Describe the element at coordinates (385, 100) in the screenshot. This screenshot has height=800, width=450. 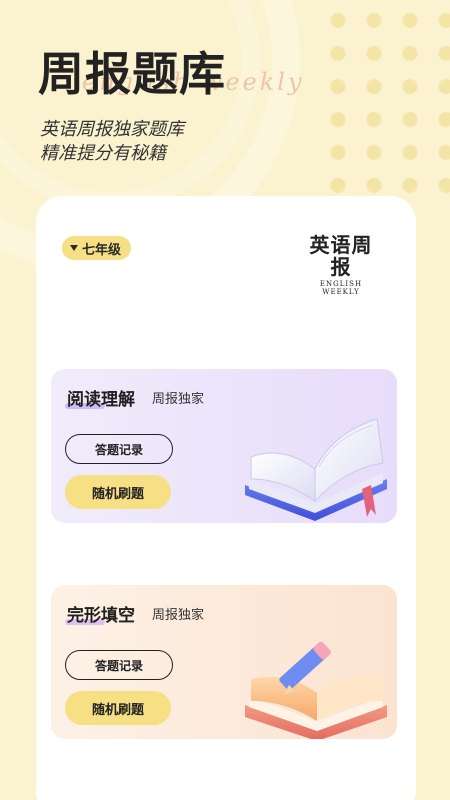
I see `background-dot-pattern` at that location.